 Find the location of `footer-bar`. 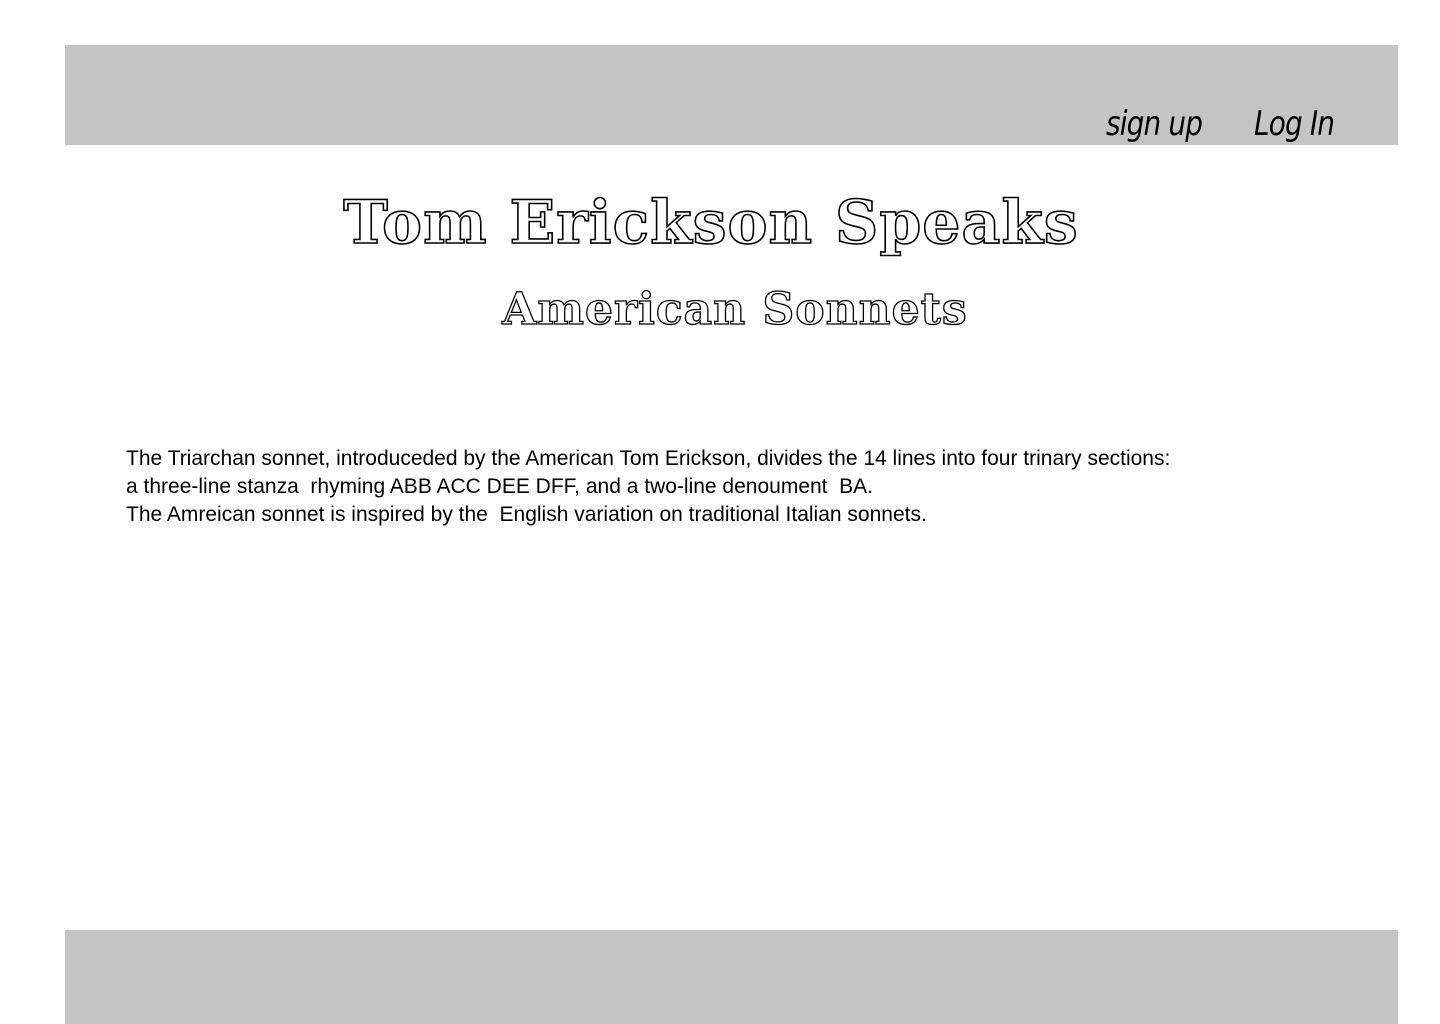

footer-bar is located at coordinates (731, 977).